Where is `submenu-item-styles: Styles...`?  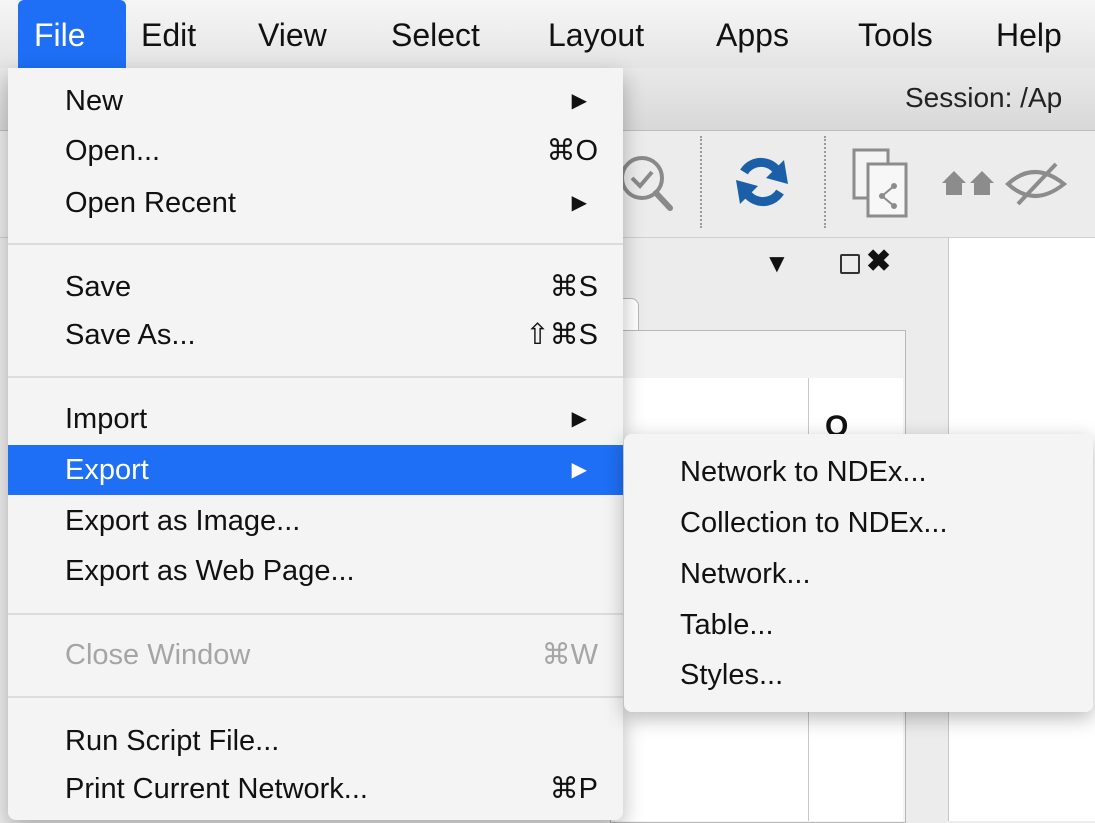 submenu-item-styles: Styles... is located at coordinates (858, 675).